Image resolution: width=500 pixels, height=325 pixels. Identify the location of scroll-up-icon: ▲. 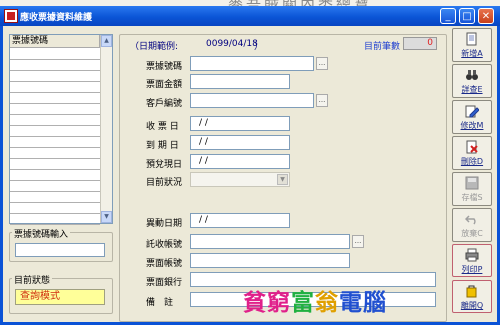
(106, 41).